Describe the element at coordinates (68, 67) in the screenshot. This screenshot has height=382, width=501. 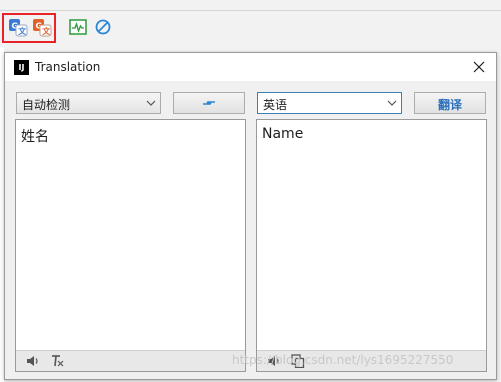
I see `dialog-title: Translation` at that location.